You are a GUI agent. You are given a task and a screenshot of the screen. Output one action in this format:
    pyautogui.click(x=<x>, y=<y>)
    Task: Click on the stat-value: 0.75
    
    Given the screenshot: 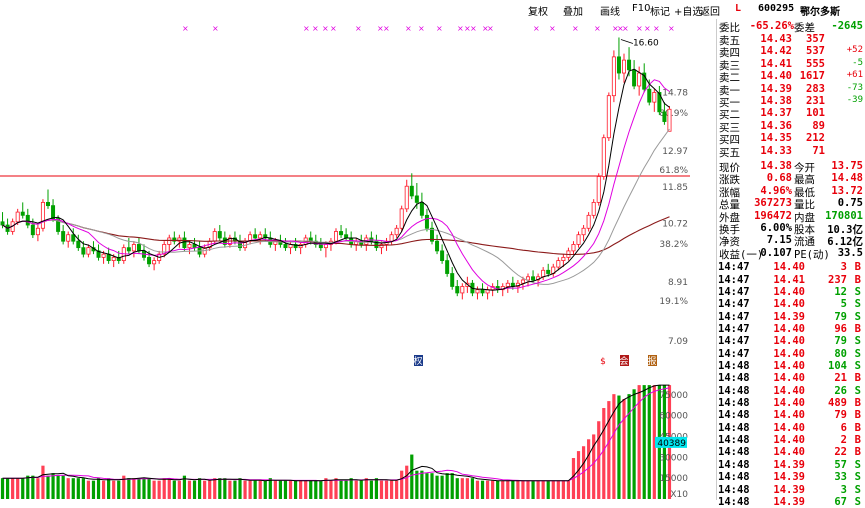 What is the action you would take?
    pyautogui.click(x=850, y=203)
    